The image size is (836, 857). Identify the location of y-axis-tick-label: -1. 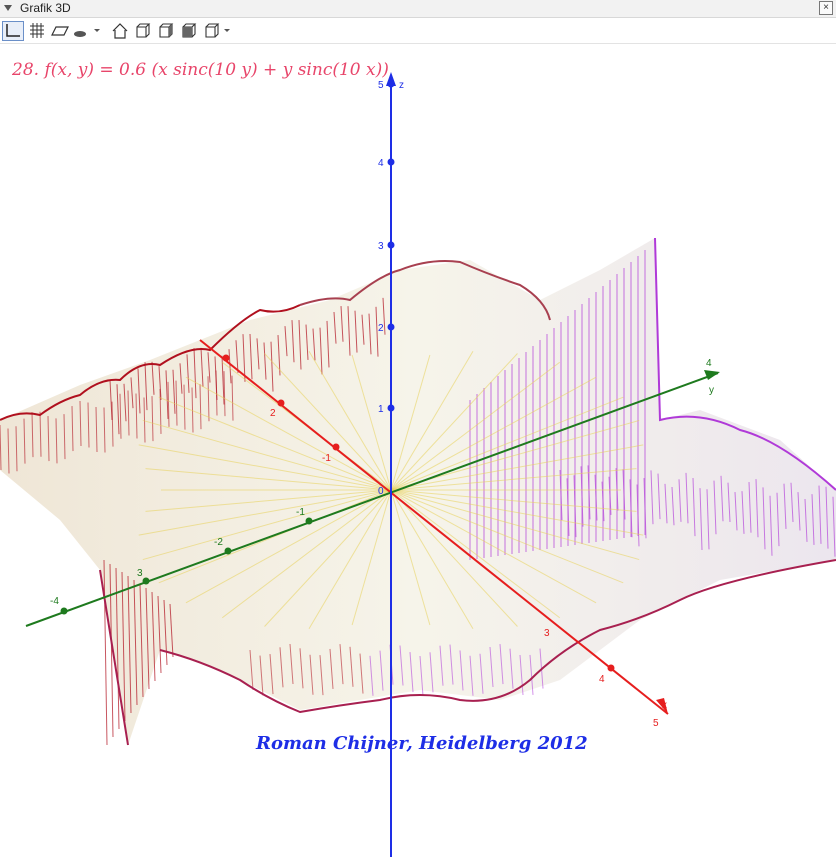
(300, 512).